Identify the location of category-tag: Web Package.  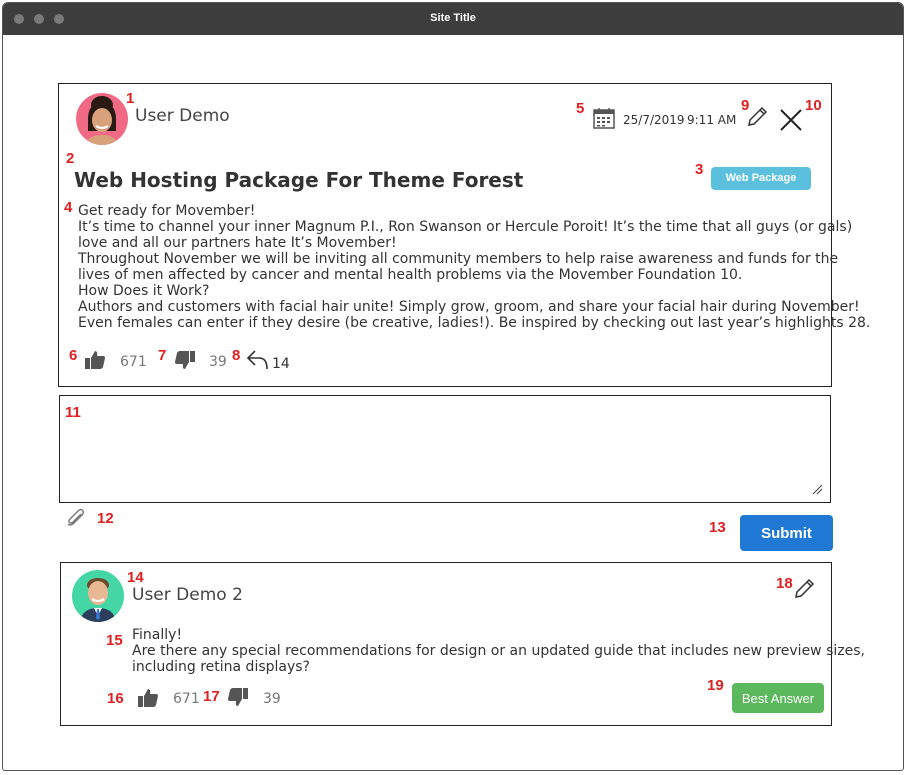
(761, 178).